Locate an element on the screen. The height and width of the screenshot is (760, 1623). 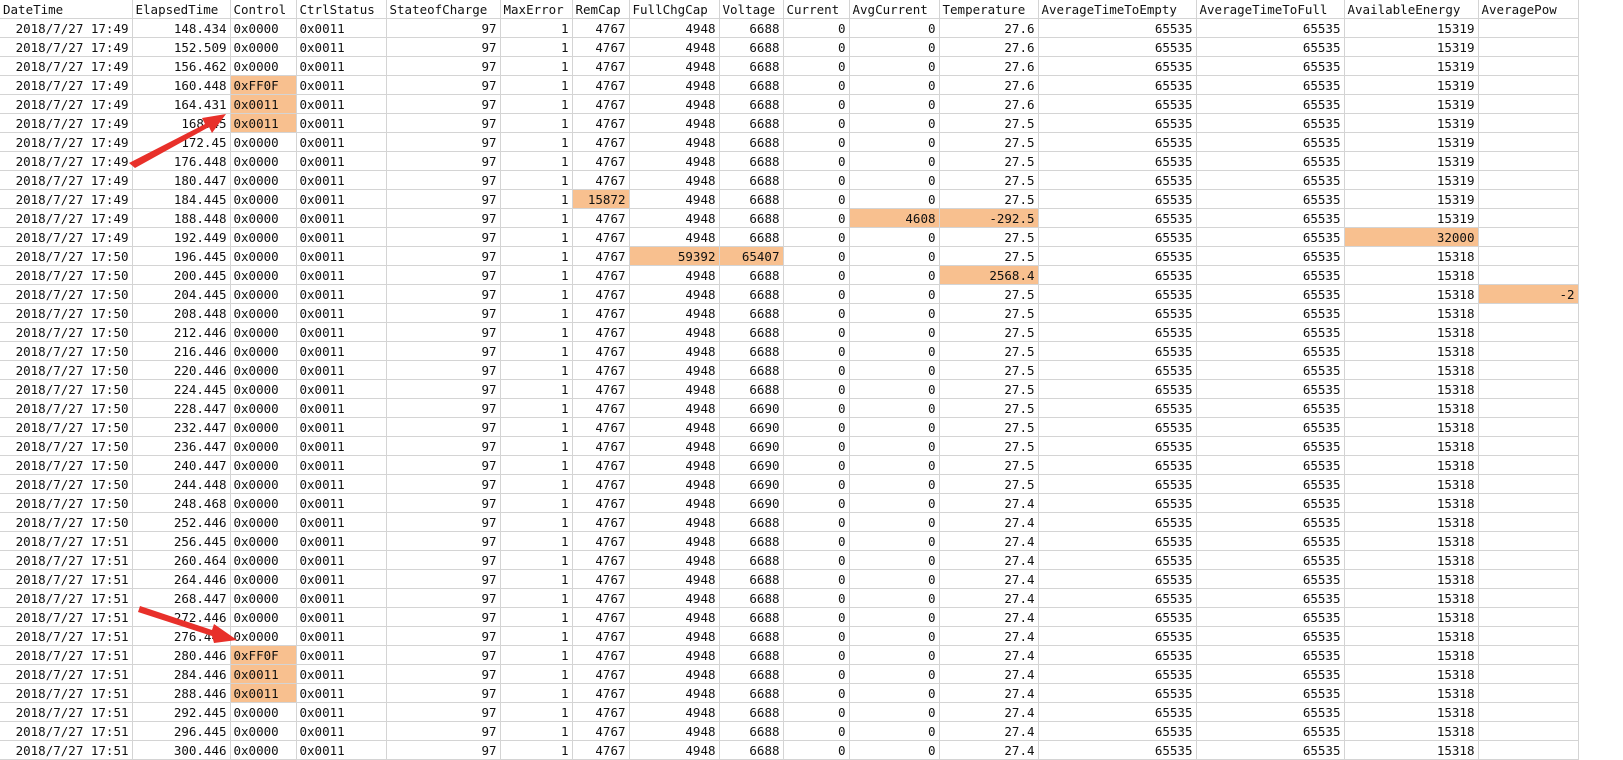
column-header-remcap: RemCap is located at coordinates (601, 9).